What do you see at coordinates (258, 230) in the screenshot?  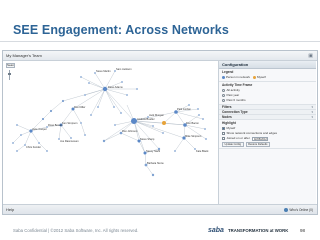 I see `footer-tagline: TRANSFORMATION at WORK` at bounding box center [258, 230].